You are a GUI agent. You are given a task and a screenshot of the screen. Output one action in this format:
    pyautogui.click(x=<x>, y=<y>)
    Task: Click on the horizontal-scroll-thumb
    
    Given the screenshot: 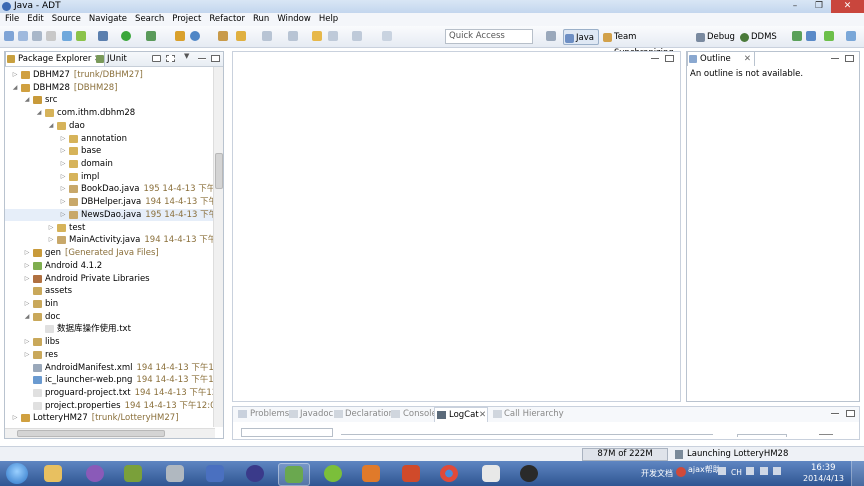 What is the action you would take?
    pyautogui.click(x=91, y=433)
    